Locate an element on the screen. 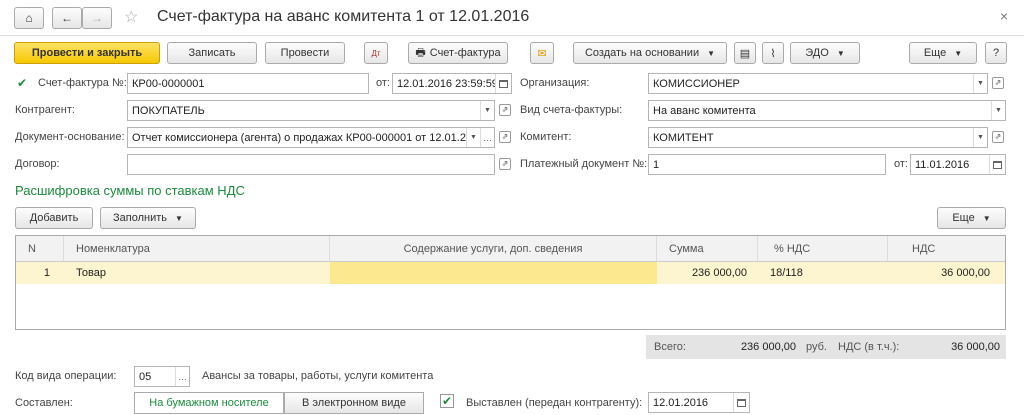 The width and height of the screenshot is (1024, 415). cell-content is located at coordinates (493, 273).